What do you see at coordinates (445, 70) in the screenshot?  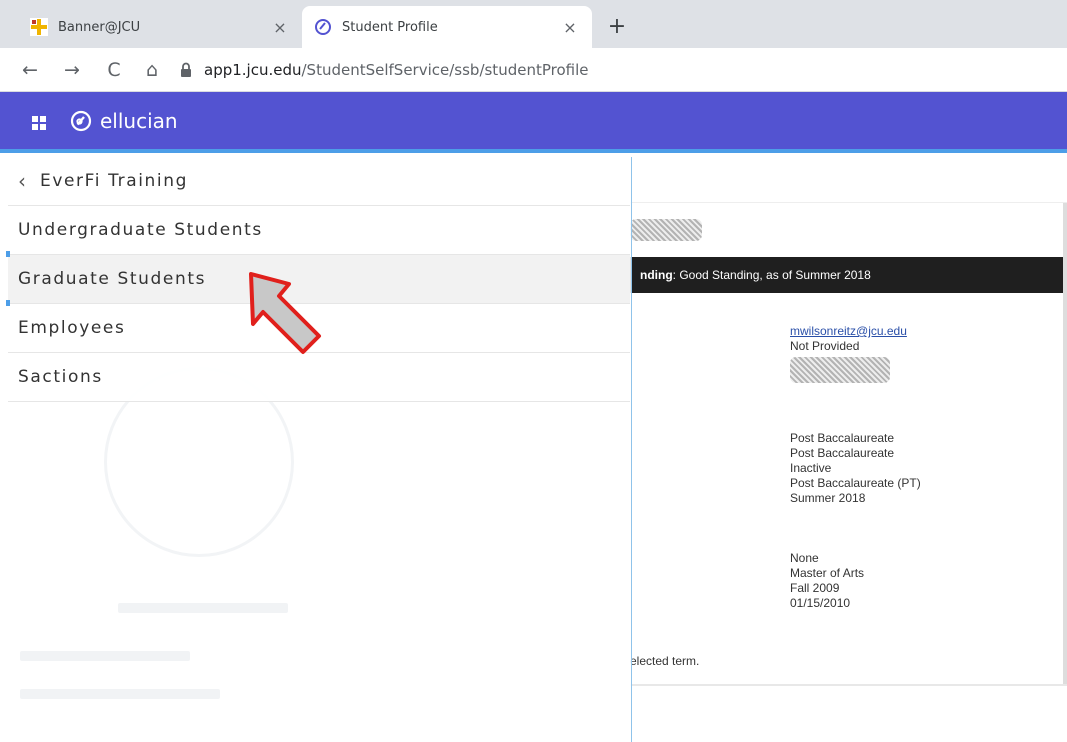 I see `url-path: /StudentSelfService/ssb/studentProfile` at bounding box center [445, 70].